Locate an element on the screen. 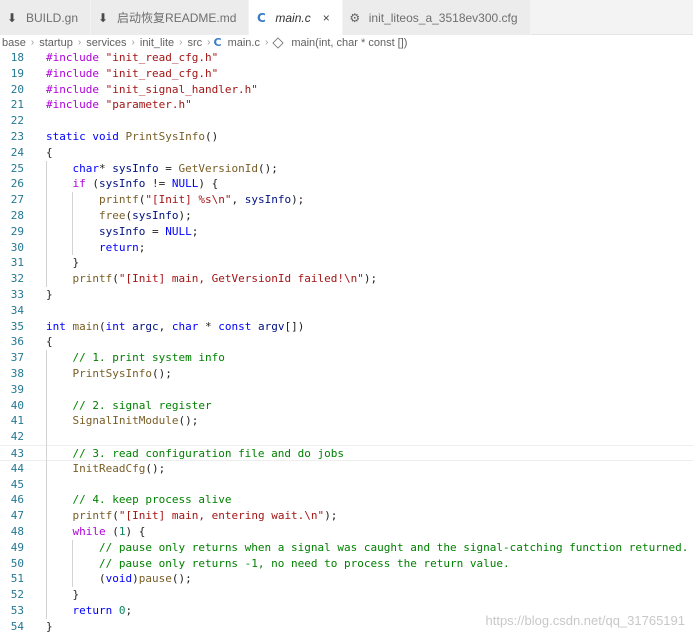 The image size is (693, 638). code-line: 39 is located at coordinates (346, 390).